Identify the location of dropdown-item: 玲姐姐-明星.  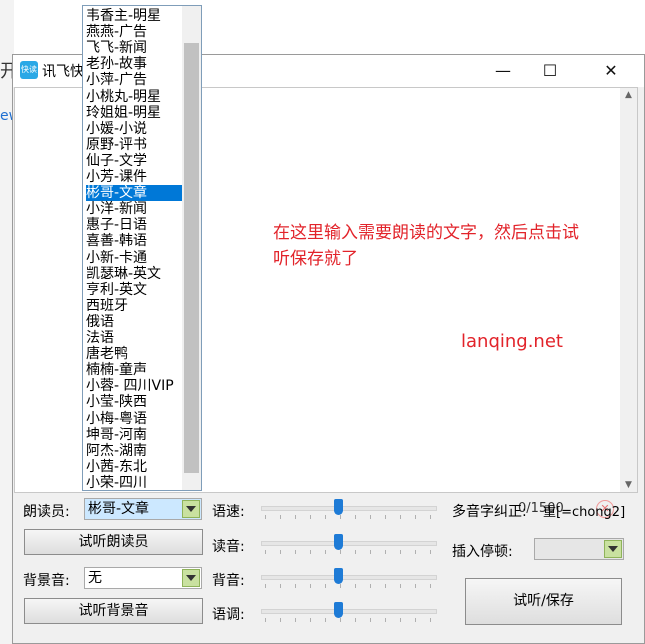
(134, 113).